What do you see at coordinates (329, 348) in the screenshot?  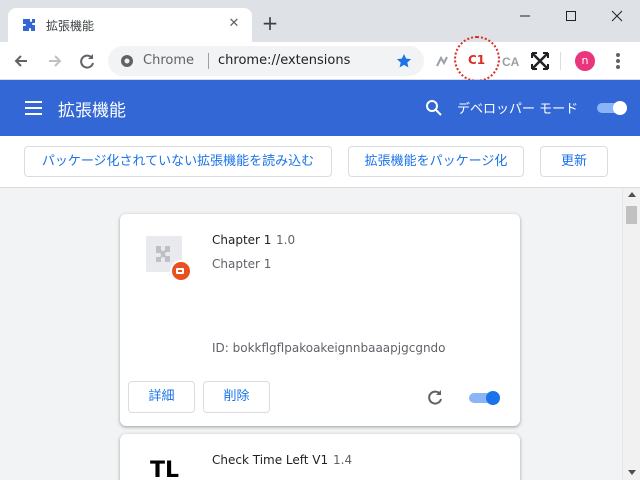 I see `extension-id: ID: bokkflgflpakoakeignnbaaapjgcgndo` at bounding box center [329, 348].